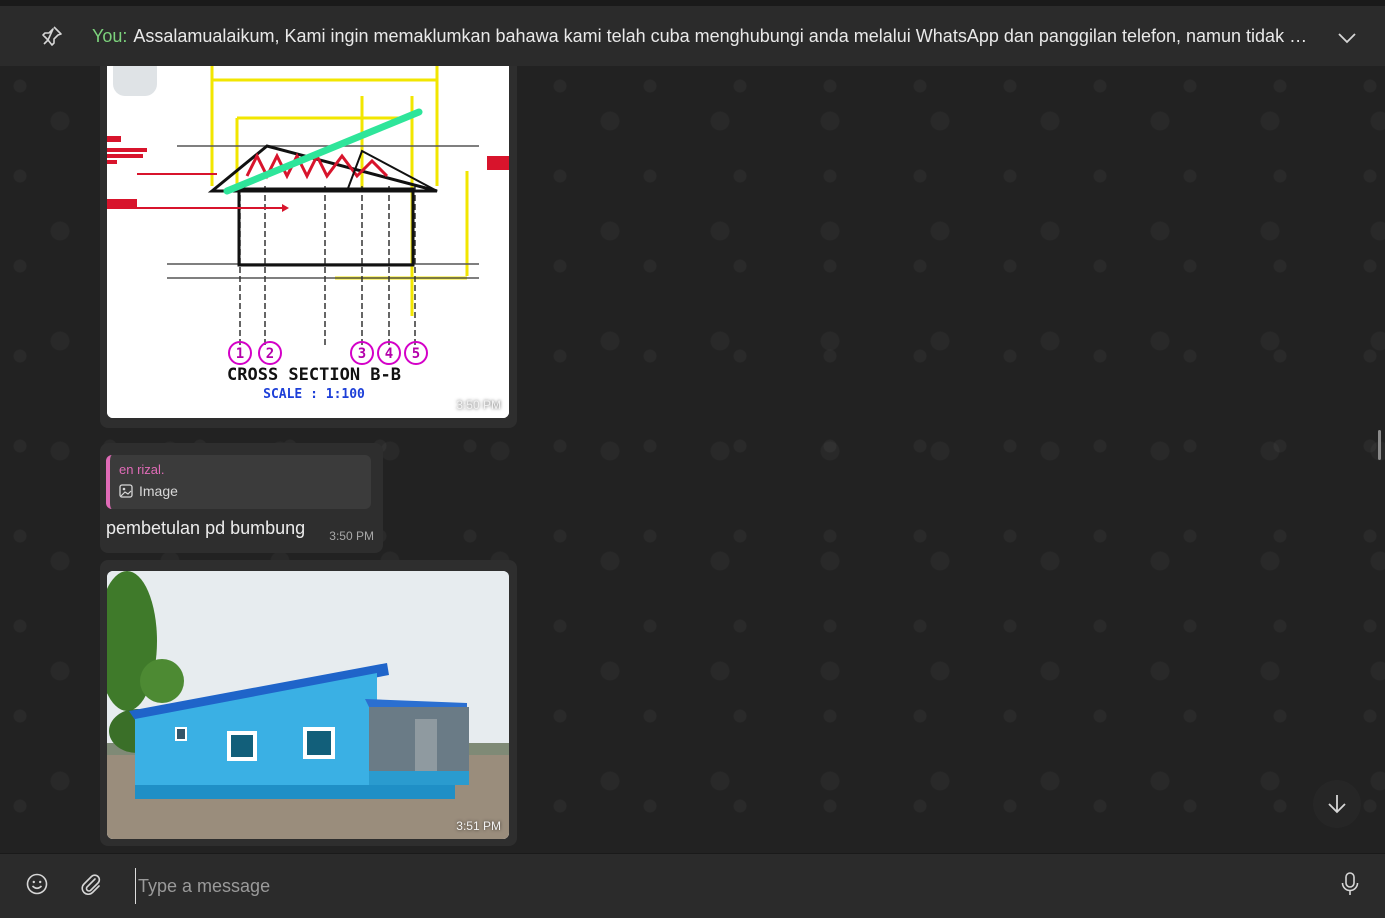 This screenshot has height=918, width=1385. Describe the element at coordinates (416, 354) in the screenshot. I see `gridline-label: 5` at that location.